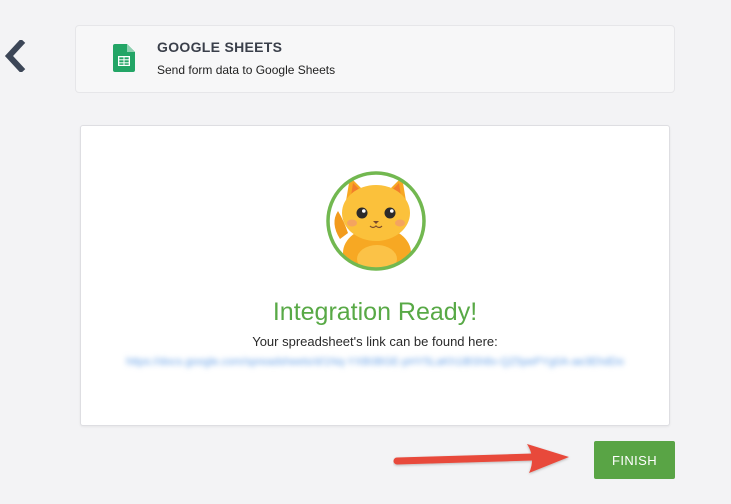  I want to click on back-button, so click(15, 56).